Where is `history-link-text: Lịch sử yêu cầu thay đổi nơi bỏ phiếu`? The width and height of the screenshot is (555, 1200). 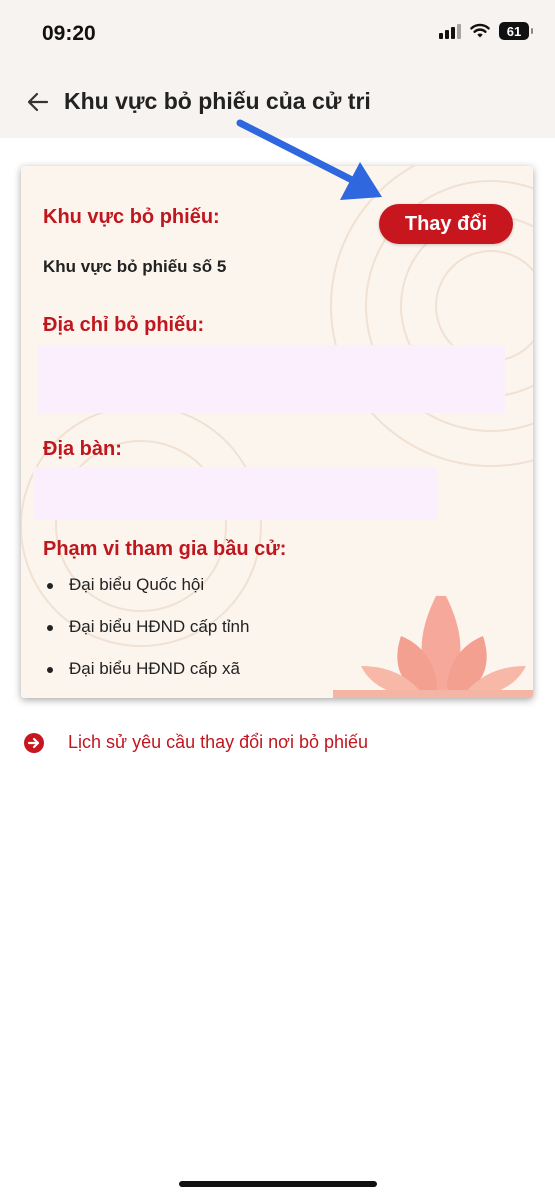
history-link-text: Lịch sử yêu cầu thay đổi nơi bỏ phiếu is located at coordinates (218, 742).